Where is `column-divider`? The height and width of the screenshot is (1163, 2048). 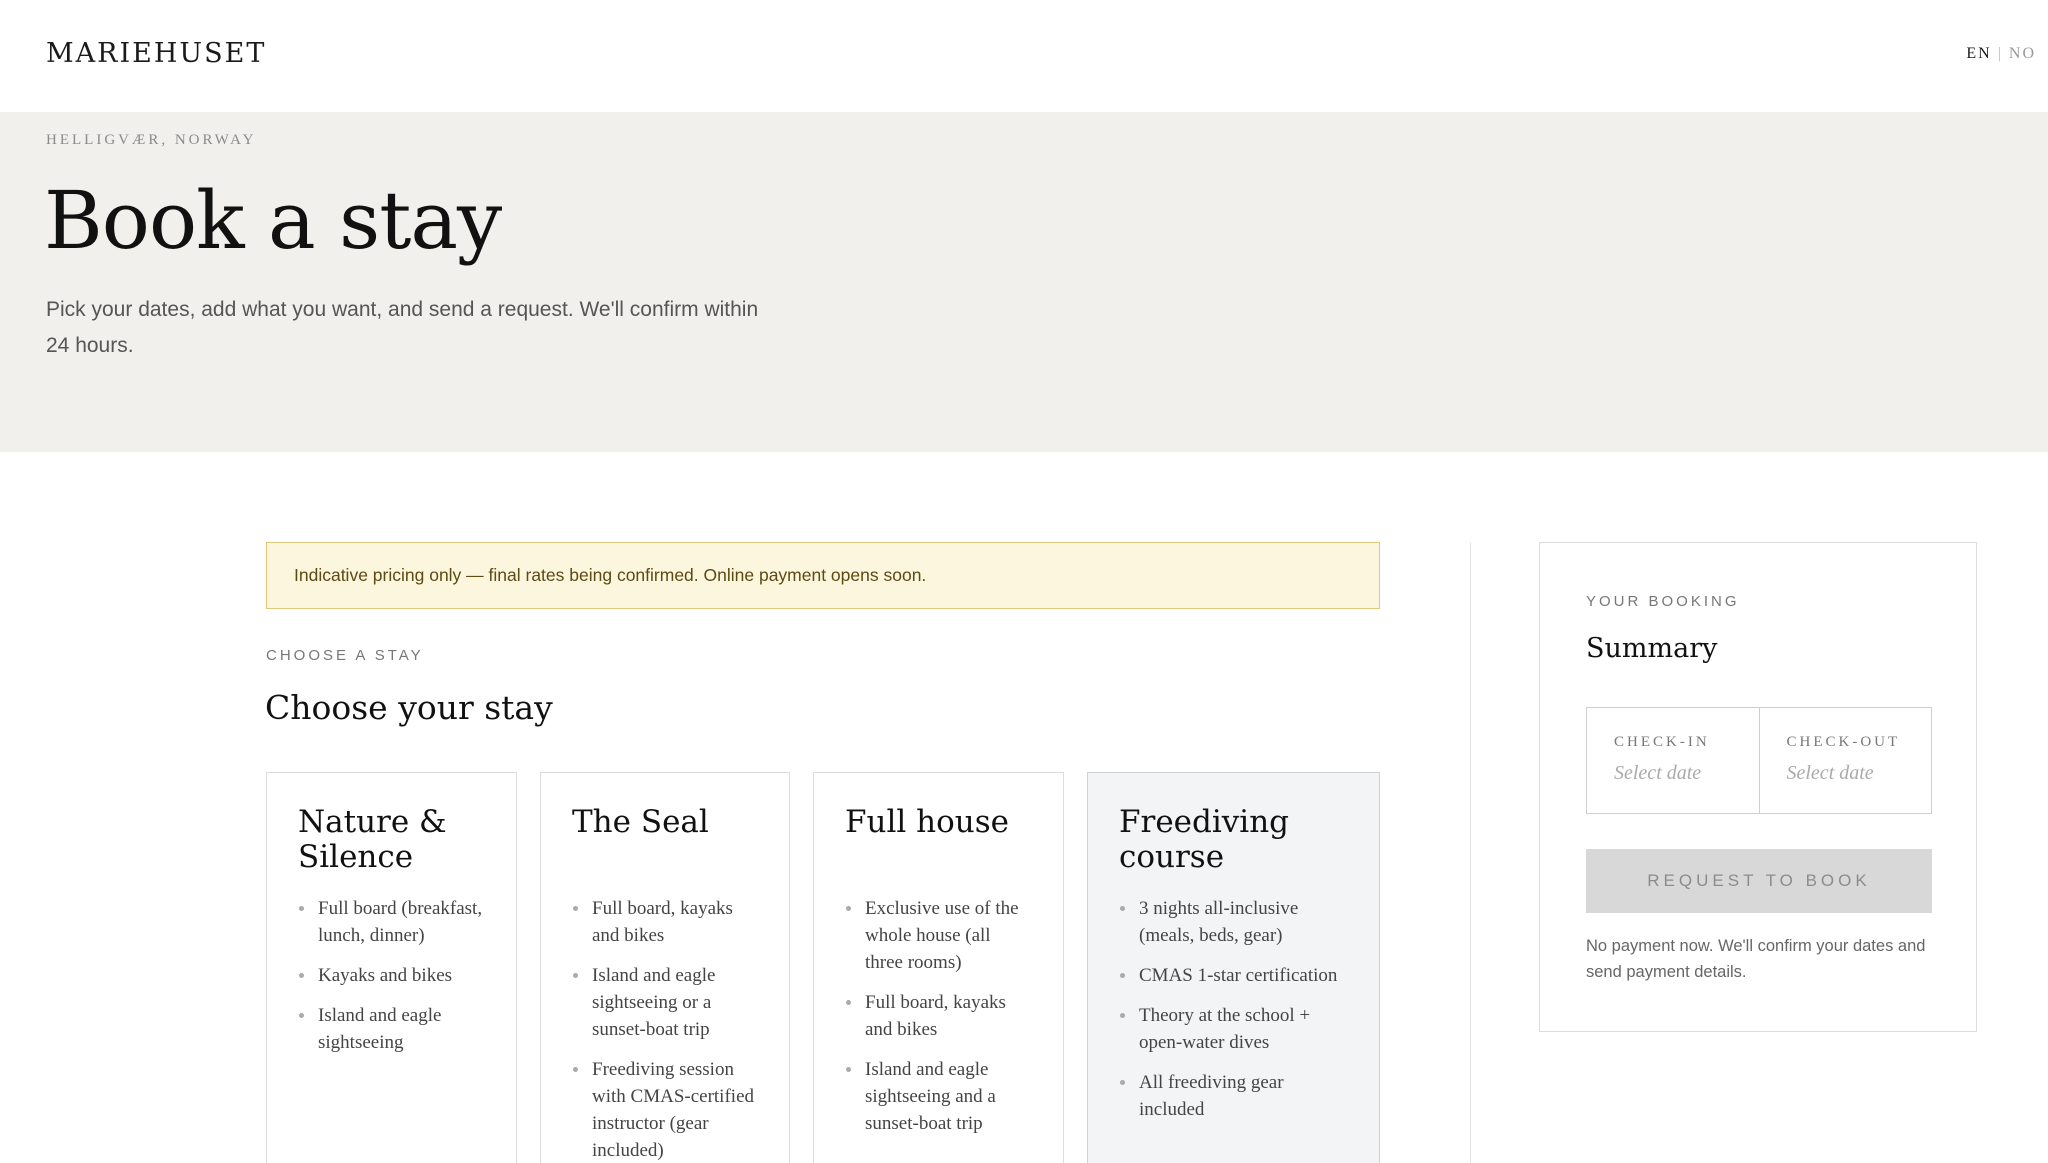
column-divider is located at coordinates (1470, 852).